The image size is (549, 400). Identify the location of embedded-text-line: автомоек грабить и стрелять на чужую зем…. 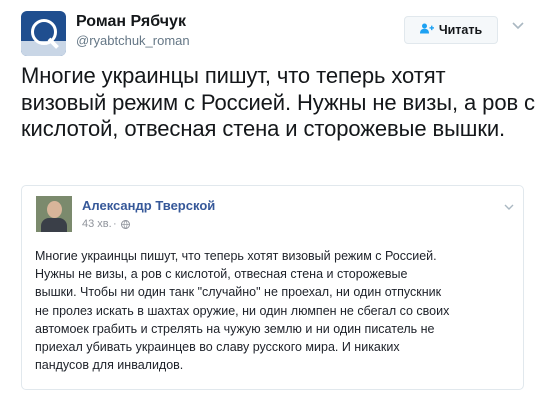
(235, 328).